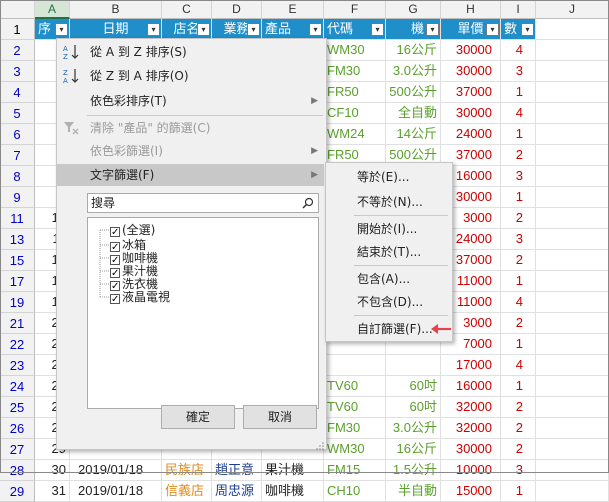  Describe the element at coordinates (355, 113) in the screenshot. I see `cell: CF10` at that location.